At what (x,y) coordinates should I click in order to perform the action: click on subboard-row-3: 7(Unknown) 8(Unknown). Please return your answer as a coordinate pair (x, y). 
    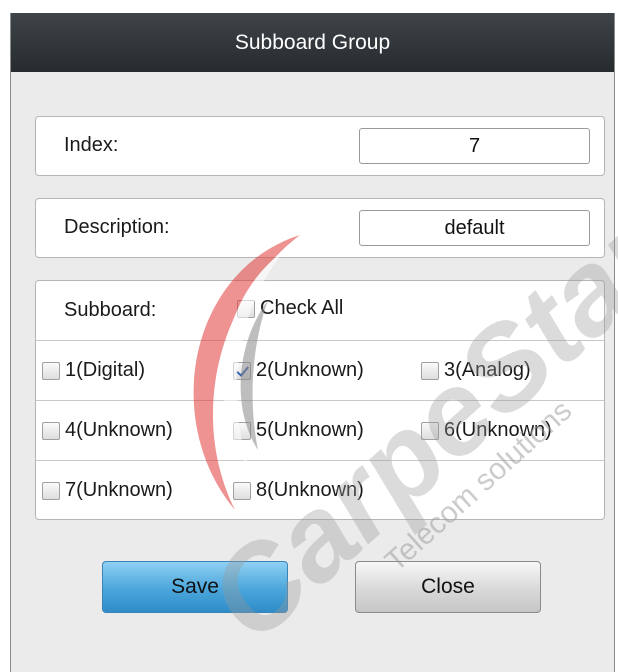
    Looking at the image, I should click on (320, 490).